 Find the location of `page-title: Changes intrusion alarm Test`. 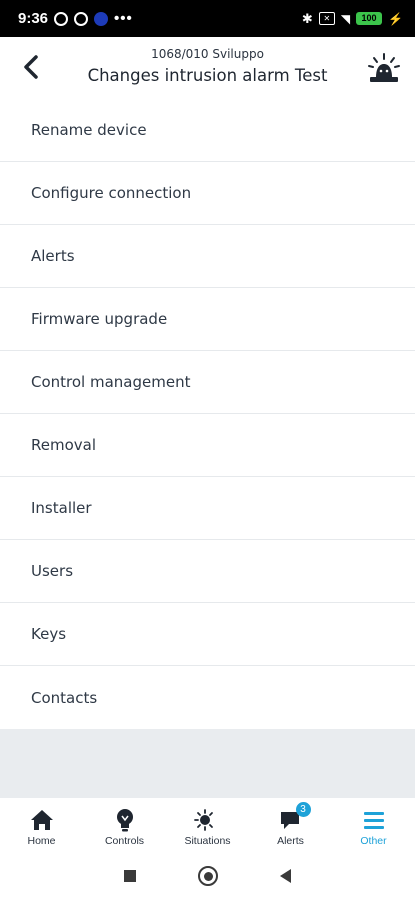

page-title: Changes intrusion alarm Test is located at coordinates (207, 75).